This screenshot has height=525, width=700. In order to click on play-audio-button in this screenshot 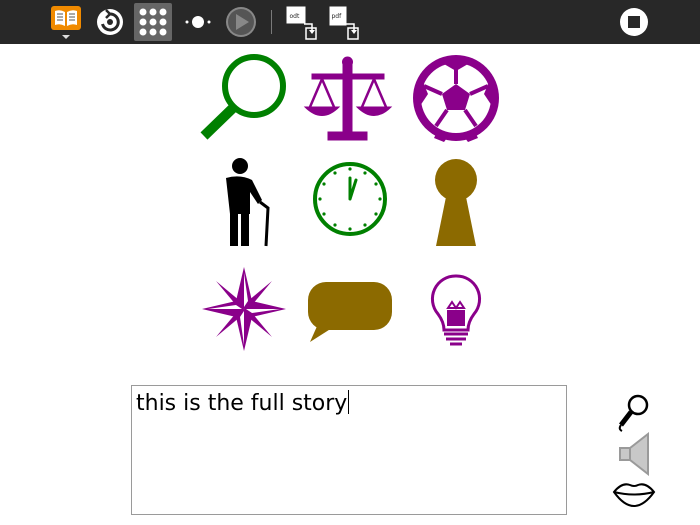, I will do `click(634, 454)`.